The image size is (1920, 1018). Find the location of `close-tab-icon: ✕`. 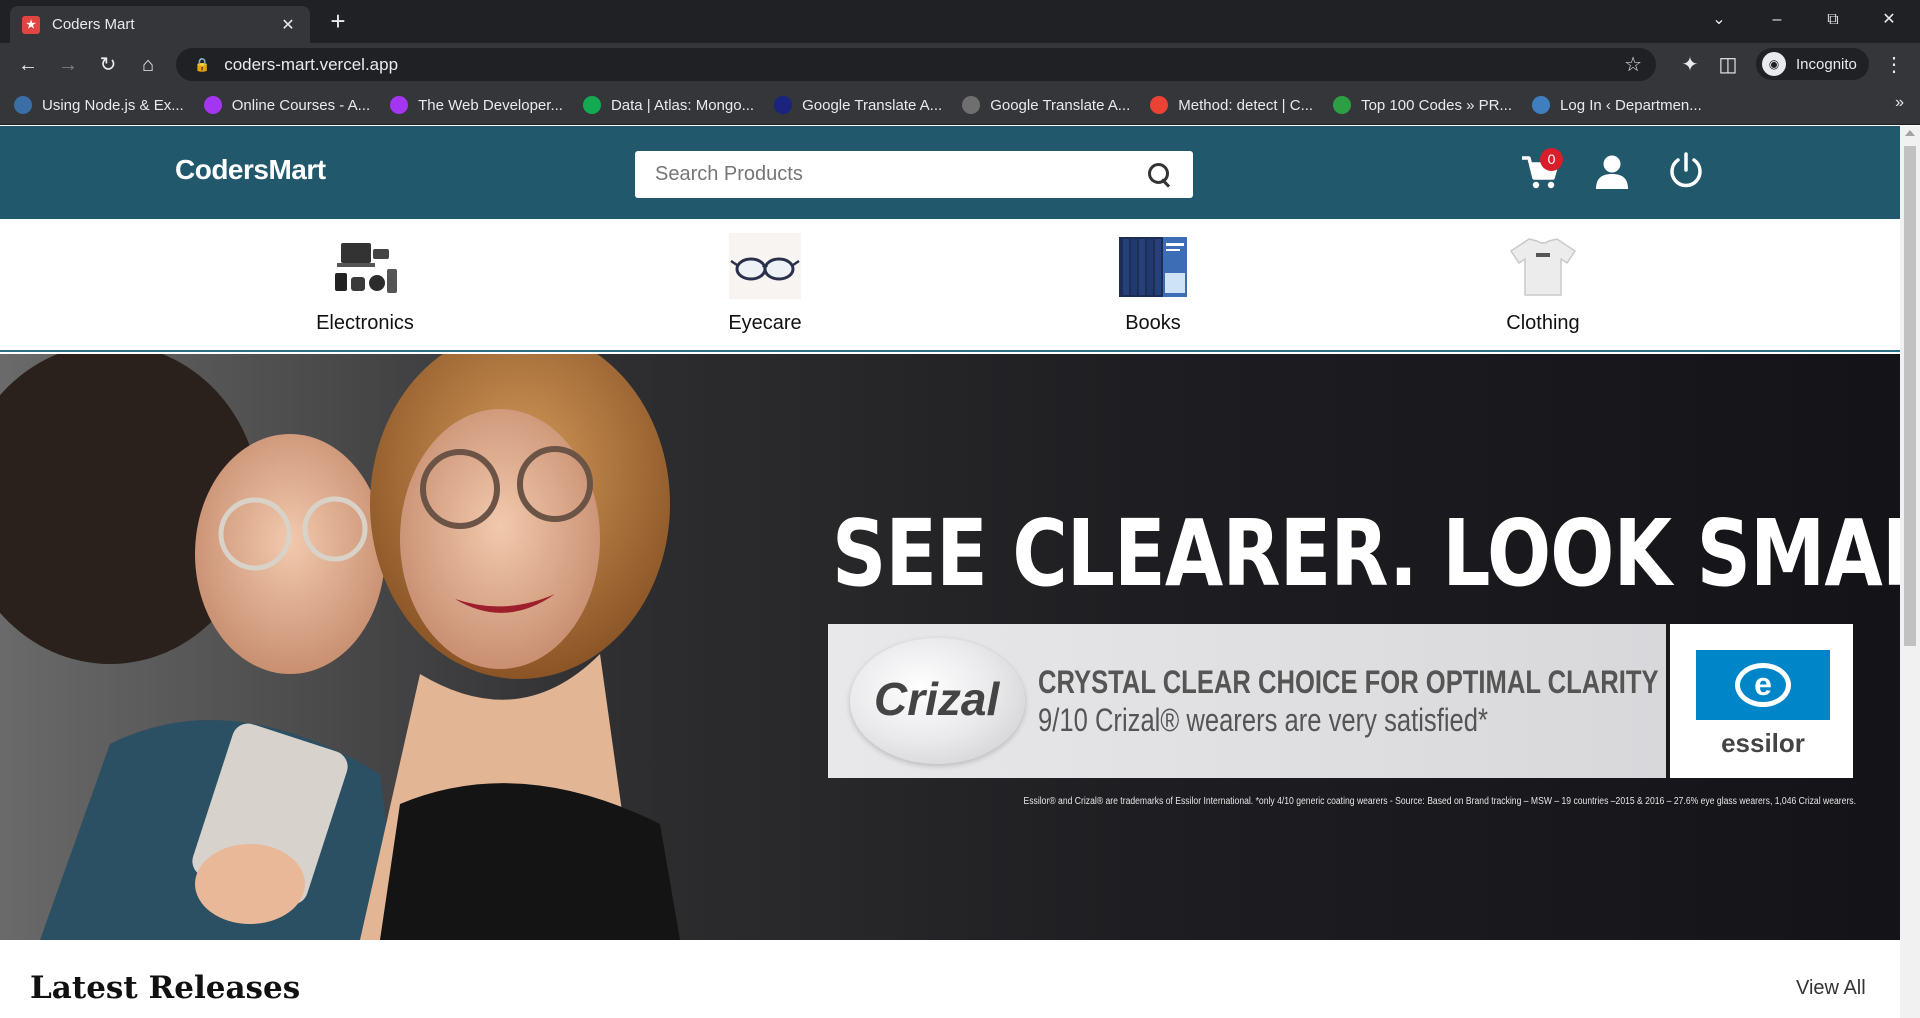

close-tab-icon: ✕ is located at coordinates (288, 25).